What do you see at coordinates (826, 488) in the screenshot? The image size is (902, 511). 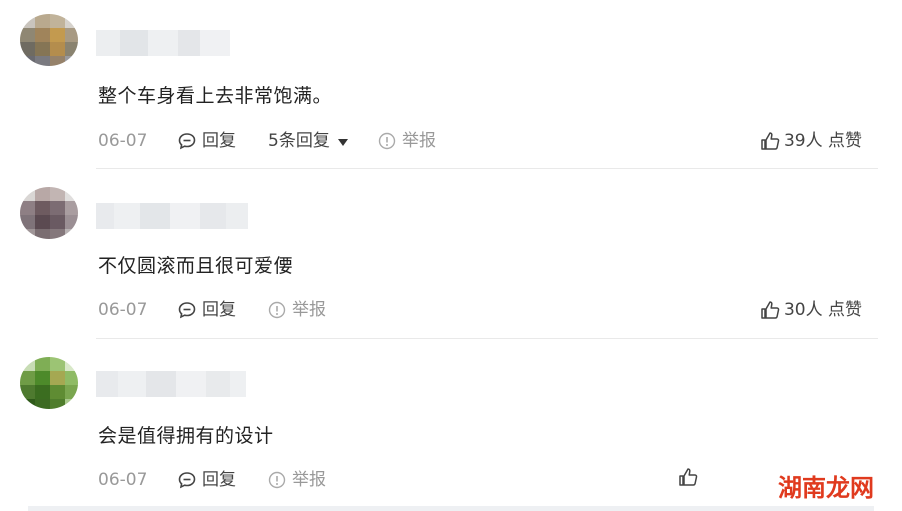 I see `site-watermark: 湖南龙网` at bounding box center [826, 488].